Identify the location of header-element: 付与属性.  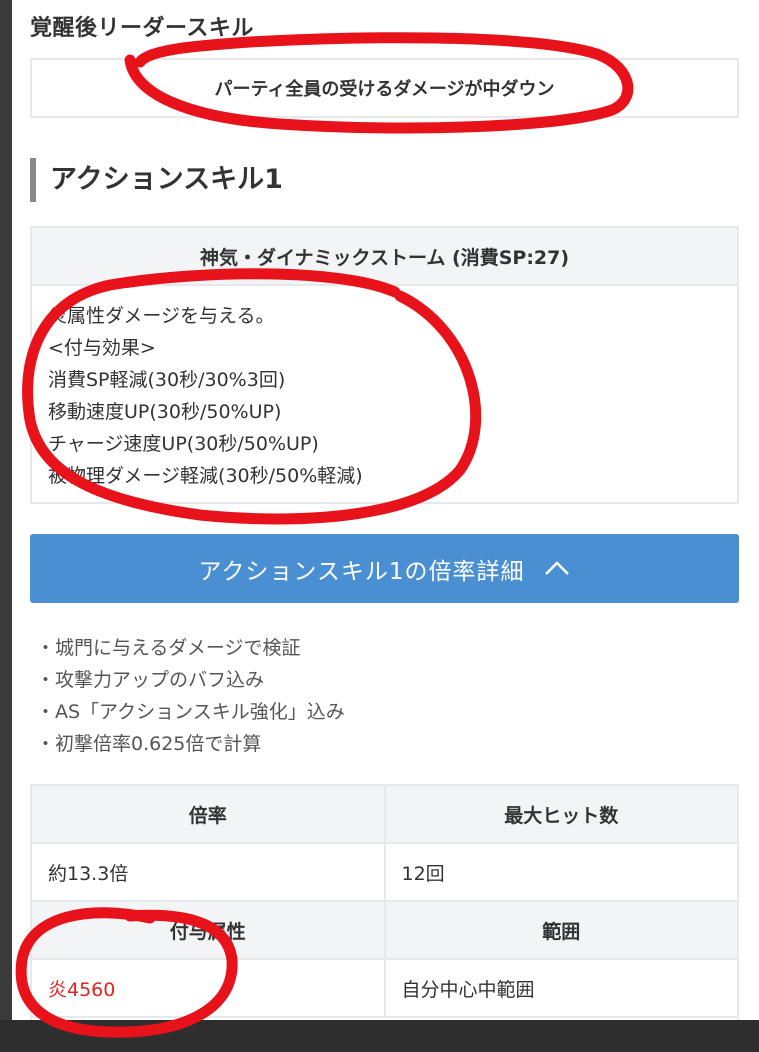
(207, 931).